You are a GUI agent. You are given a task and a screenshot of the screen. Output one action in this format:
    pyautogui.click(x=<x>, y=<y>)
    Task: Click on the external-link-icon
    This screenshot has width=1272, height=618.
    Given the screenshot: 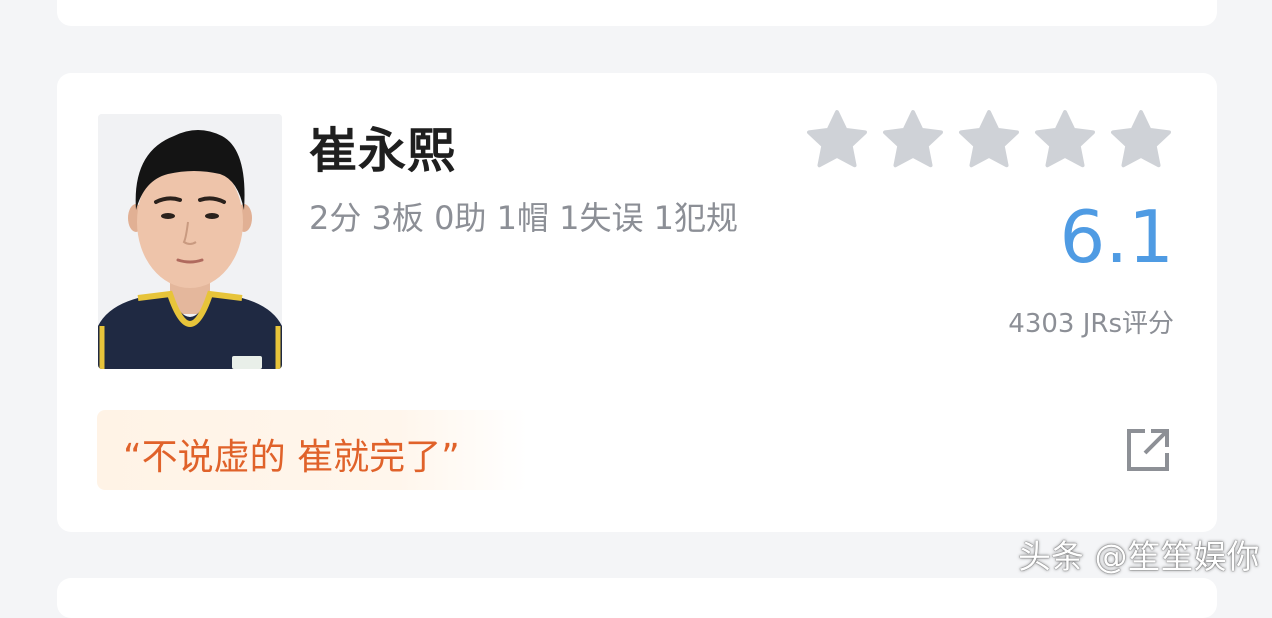 What is the action you would take?
    pyautogui.click(x=1148, y=450)
    